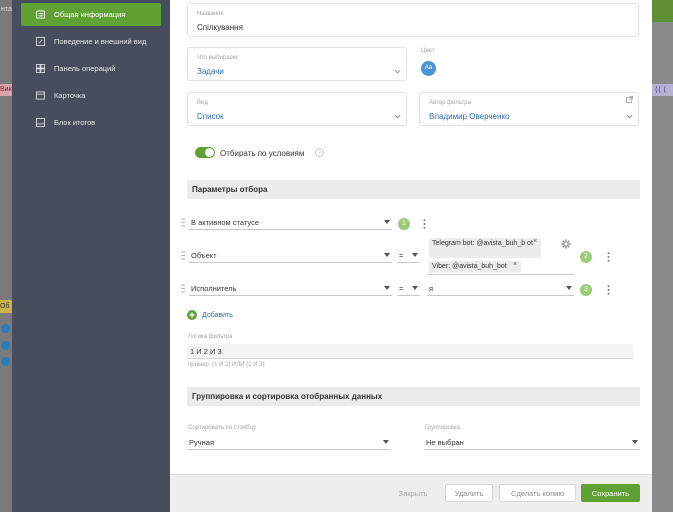 This screenshot has width=673, height=512. Describe the element at coordinates (428, 51) in the screenshot. I see `color-label: Цвет` at that location.